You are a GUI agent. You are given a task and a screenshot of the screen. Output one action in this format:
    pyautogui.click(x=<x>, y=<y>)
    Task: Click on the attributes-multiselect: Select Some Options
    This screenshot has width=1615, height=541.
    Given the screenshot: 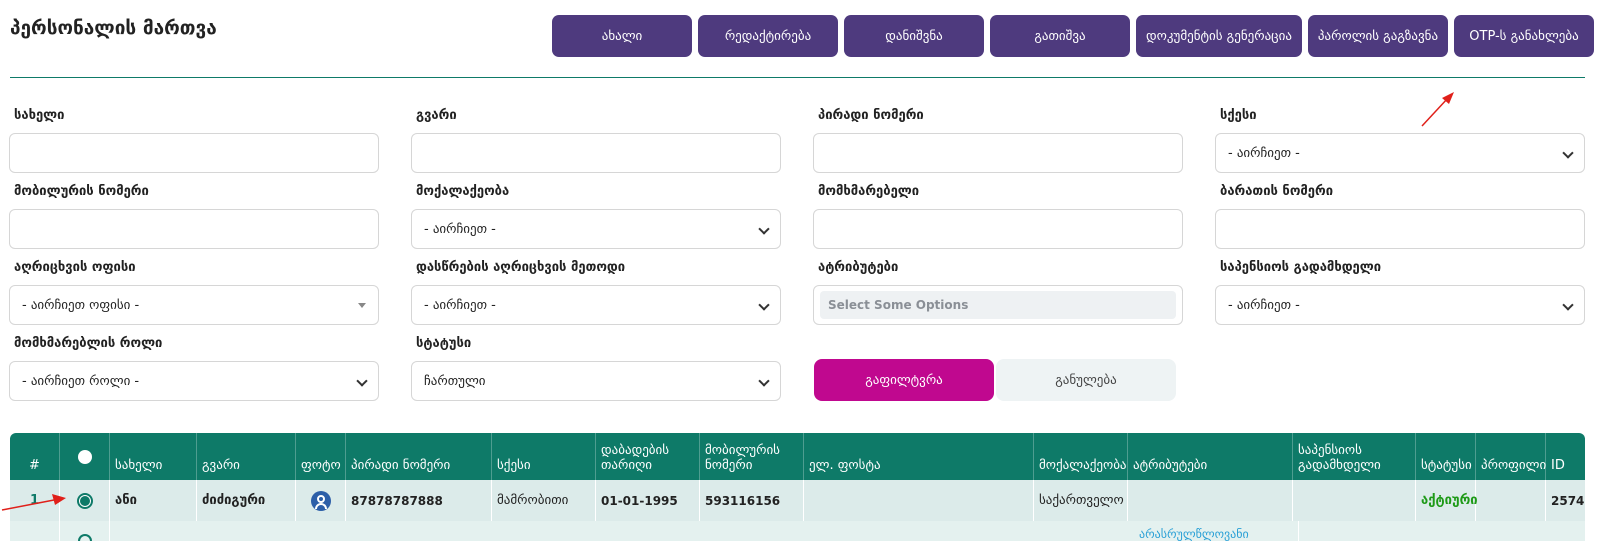 What is the action you would take?
    pyautogui.click(x=998, y=305)
    